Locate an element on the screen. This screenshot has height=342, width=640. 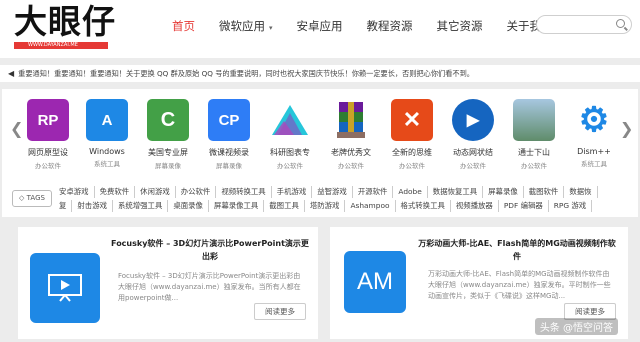
search-input is located at coordinates (582, 28).